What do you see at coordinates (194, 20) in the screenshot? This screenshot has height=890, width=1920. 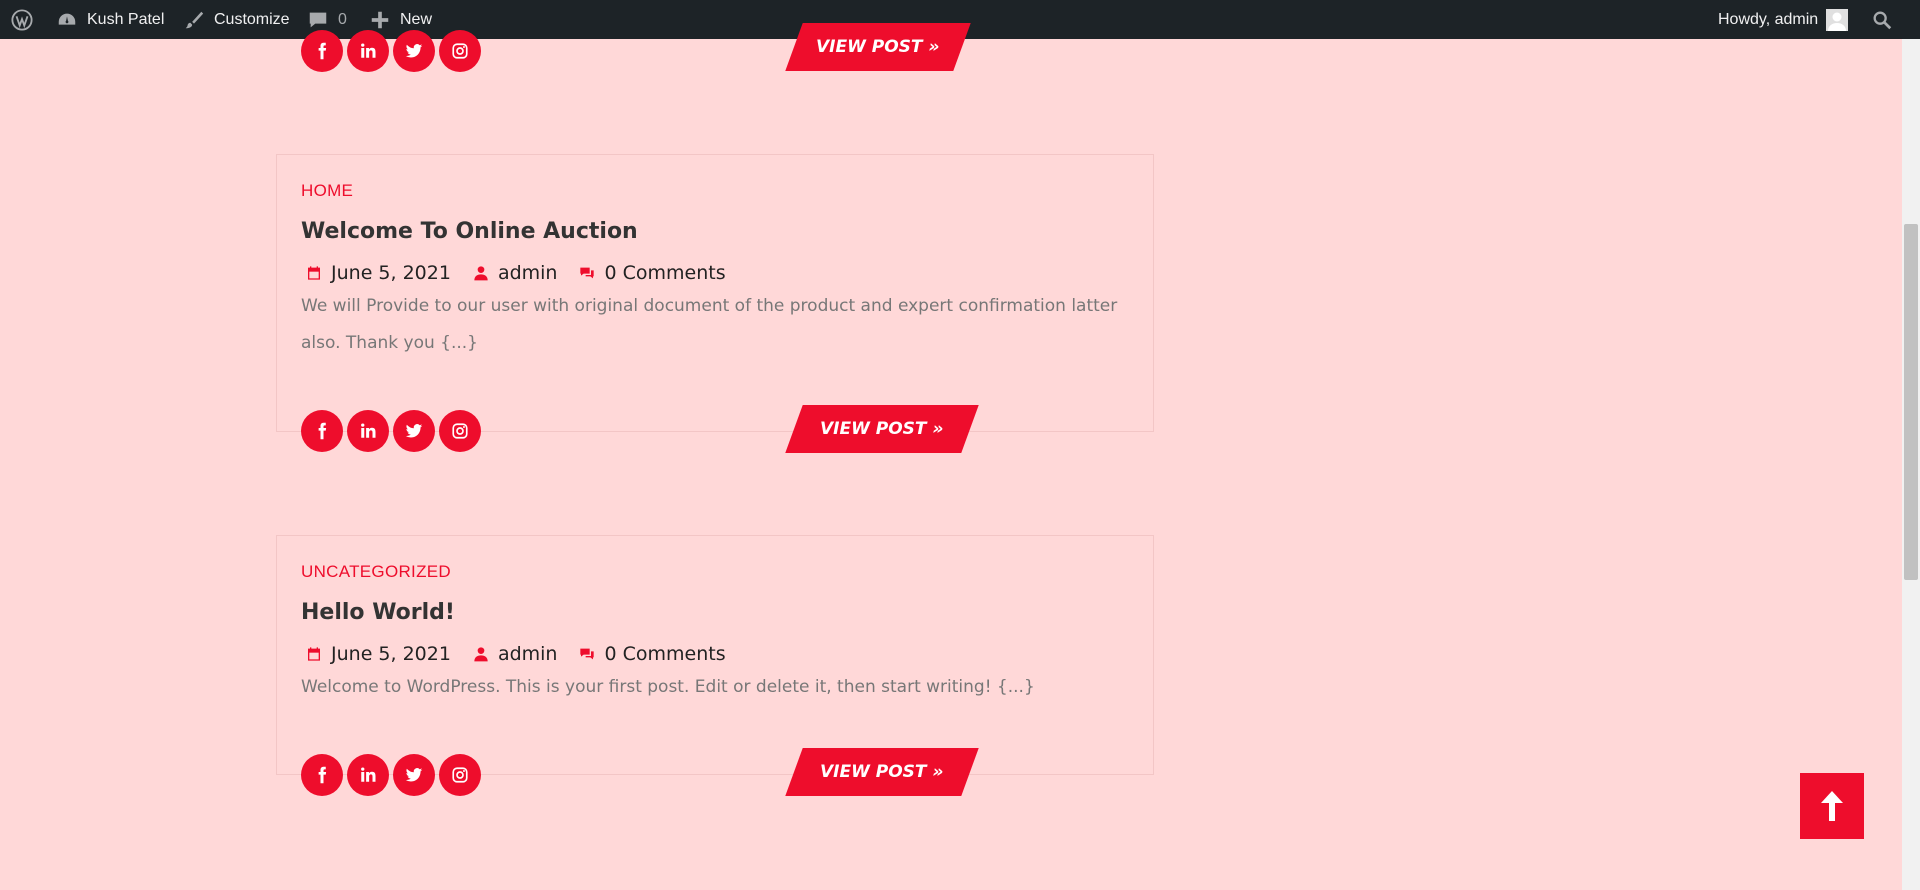 I see `paintbrush-icon` at bounding box center [194, 20].